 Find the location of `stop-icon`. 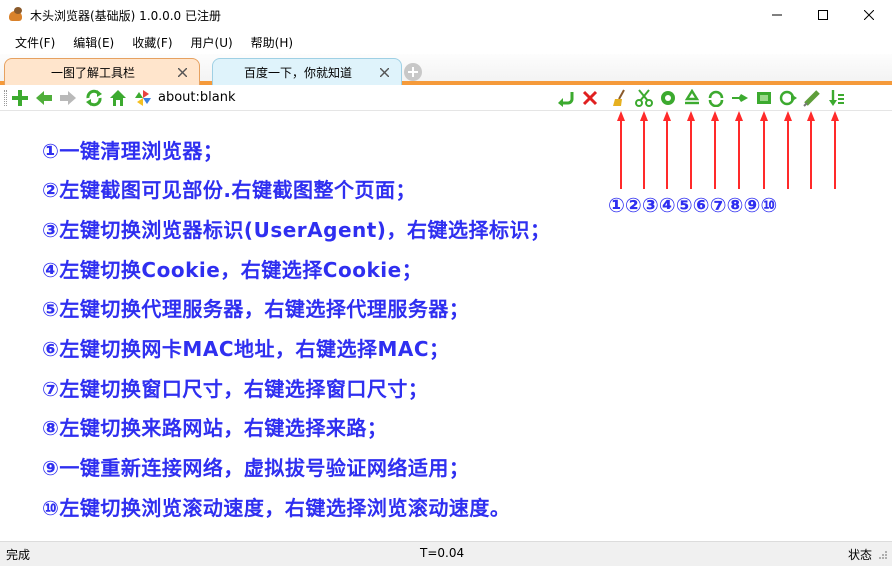

stop-icon is located at coordinates (590, 98).